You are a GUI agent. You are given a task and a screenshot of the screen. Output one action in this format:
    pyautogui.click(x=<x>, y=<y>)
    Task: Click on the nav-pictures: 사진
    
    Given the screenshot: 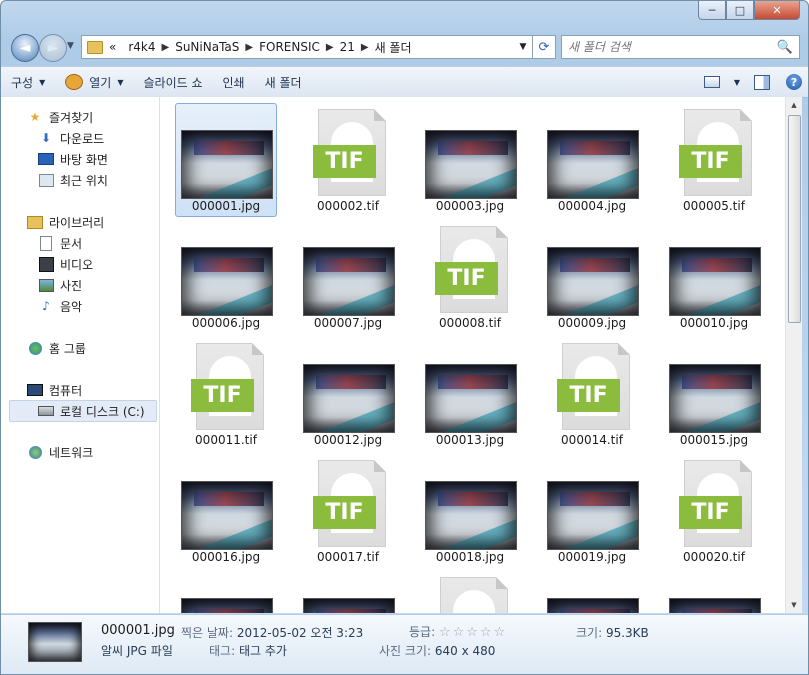 What is the action you would take?
    pyautogui.click(x=60, y=285)
    